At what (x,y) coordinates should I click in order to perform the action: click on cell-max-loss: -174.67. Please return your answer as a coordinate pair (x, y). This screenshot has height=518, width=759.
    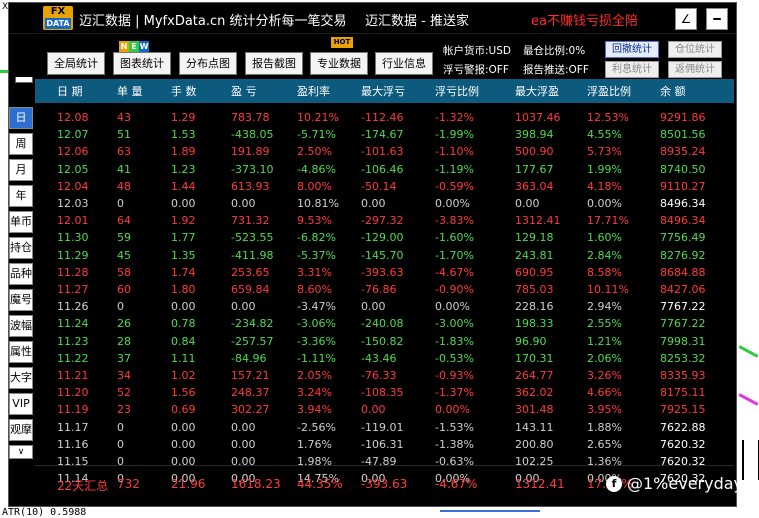
    Looking at the image, I should click on (382, 135).